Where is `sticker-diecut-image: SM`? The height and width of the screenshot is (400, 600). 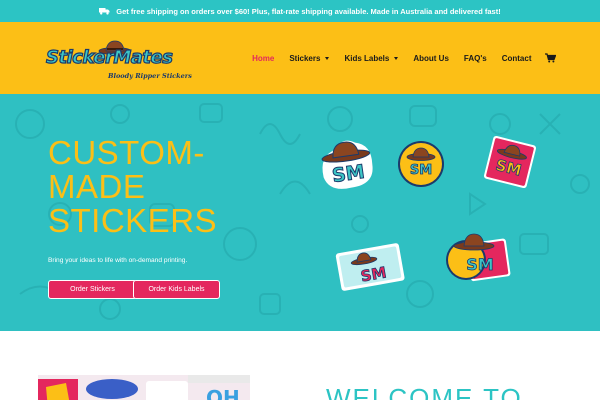 sticker-diecut-image: SM is located at coordinates (347, 164).